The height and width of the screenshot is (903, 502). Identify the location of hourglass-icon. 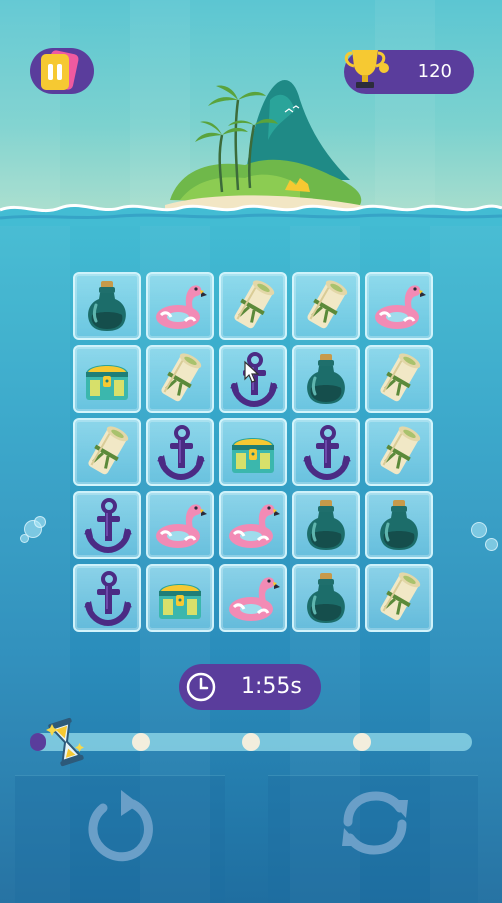
(65, 742).